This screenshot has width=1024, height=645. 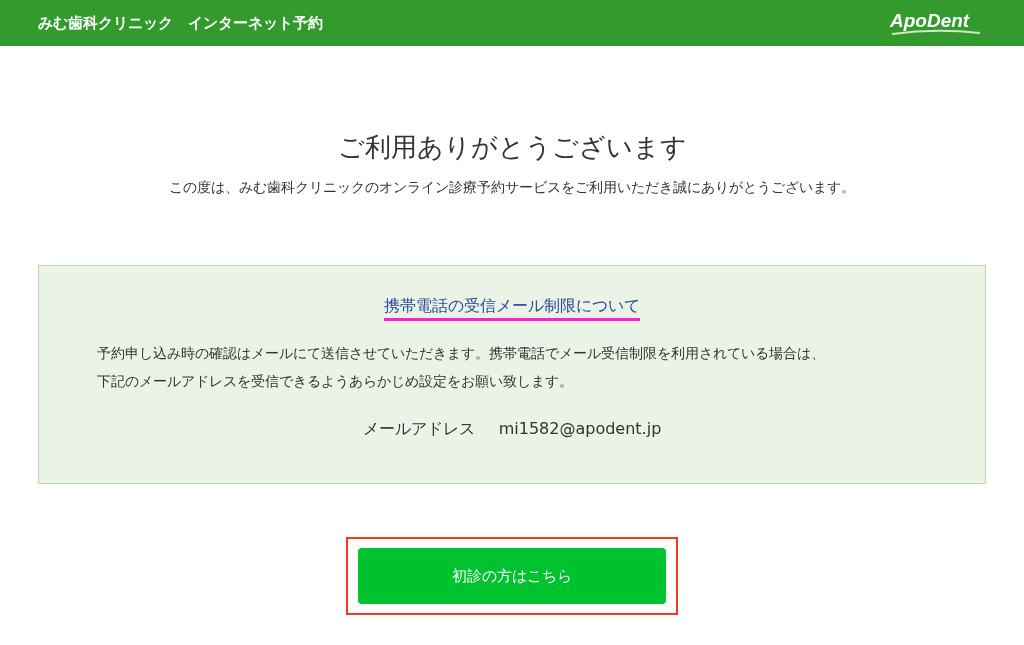 What do you see at coordinates (180, 23) in the screenshot?
I see `header-title: みむ歯科クリニック インターネット予約` at bounding box center [180, 23].